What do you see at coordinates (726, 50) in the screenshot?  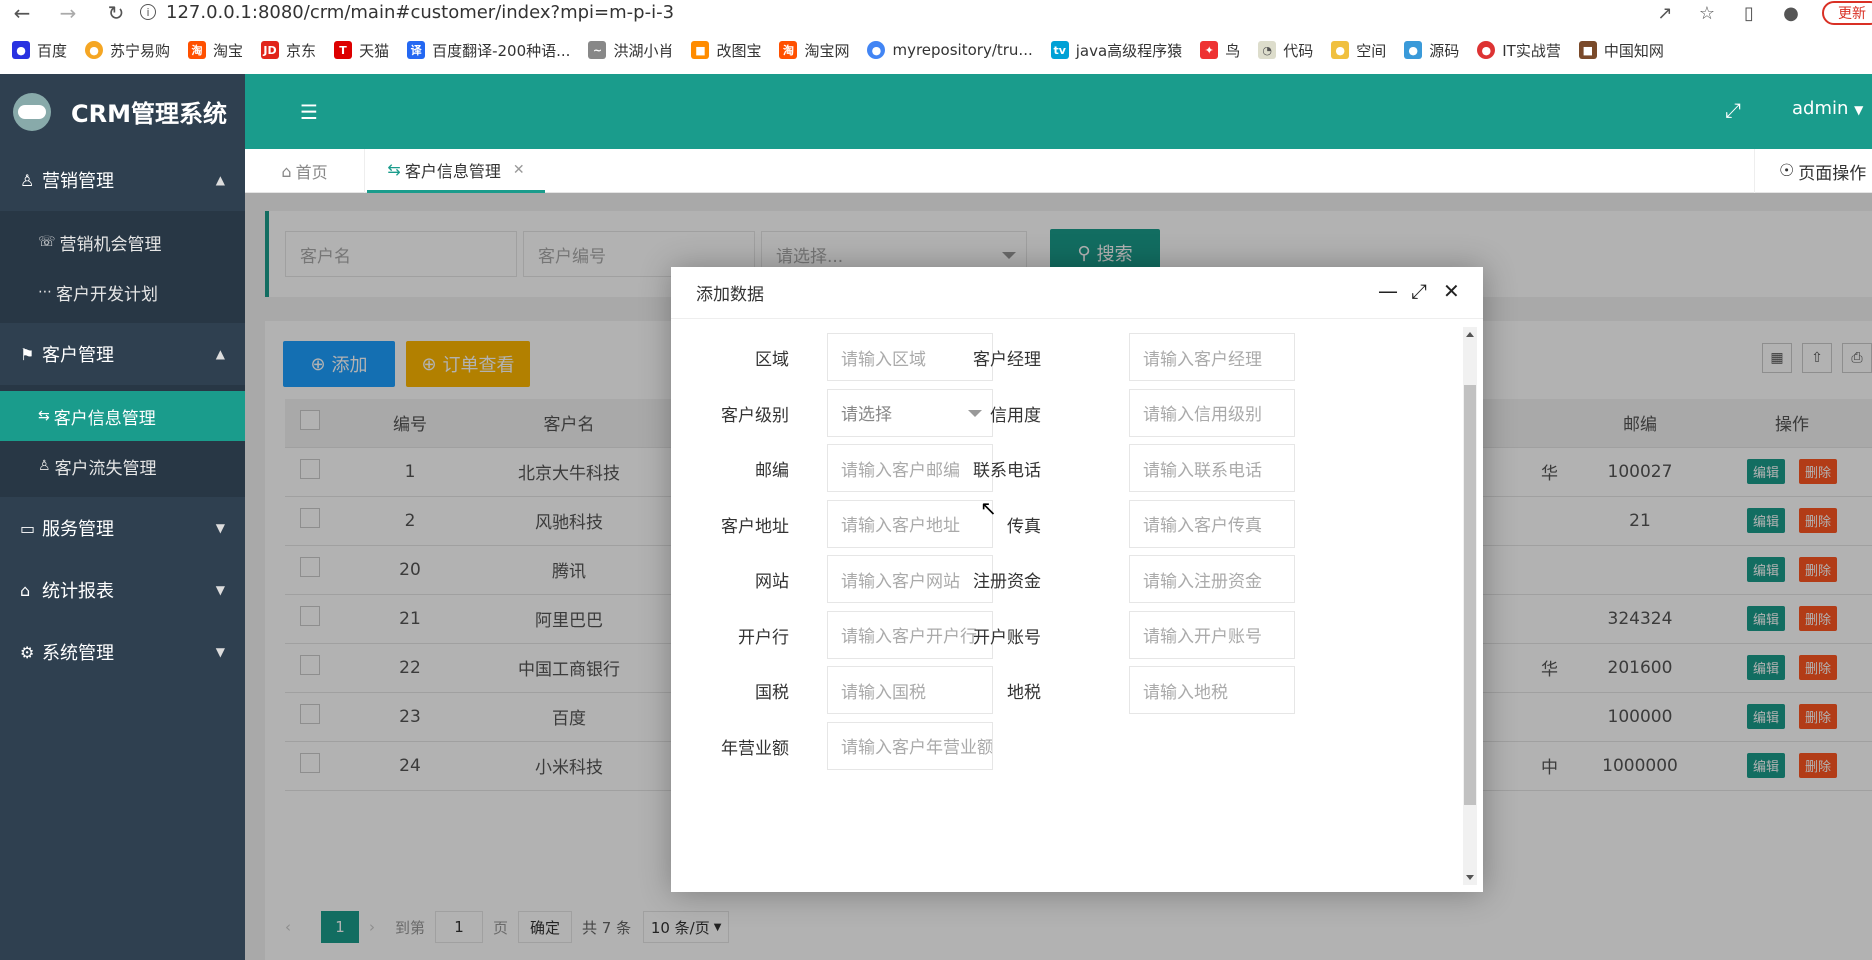 I see `bookmark-gaitubao: ■ 改图宝` at bounding box center [726, 50].